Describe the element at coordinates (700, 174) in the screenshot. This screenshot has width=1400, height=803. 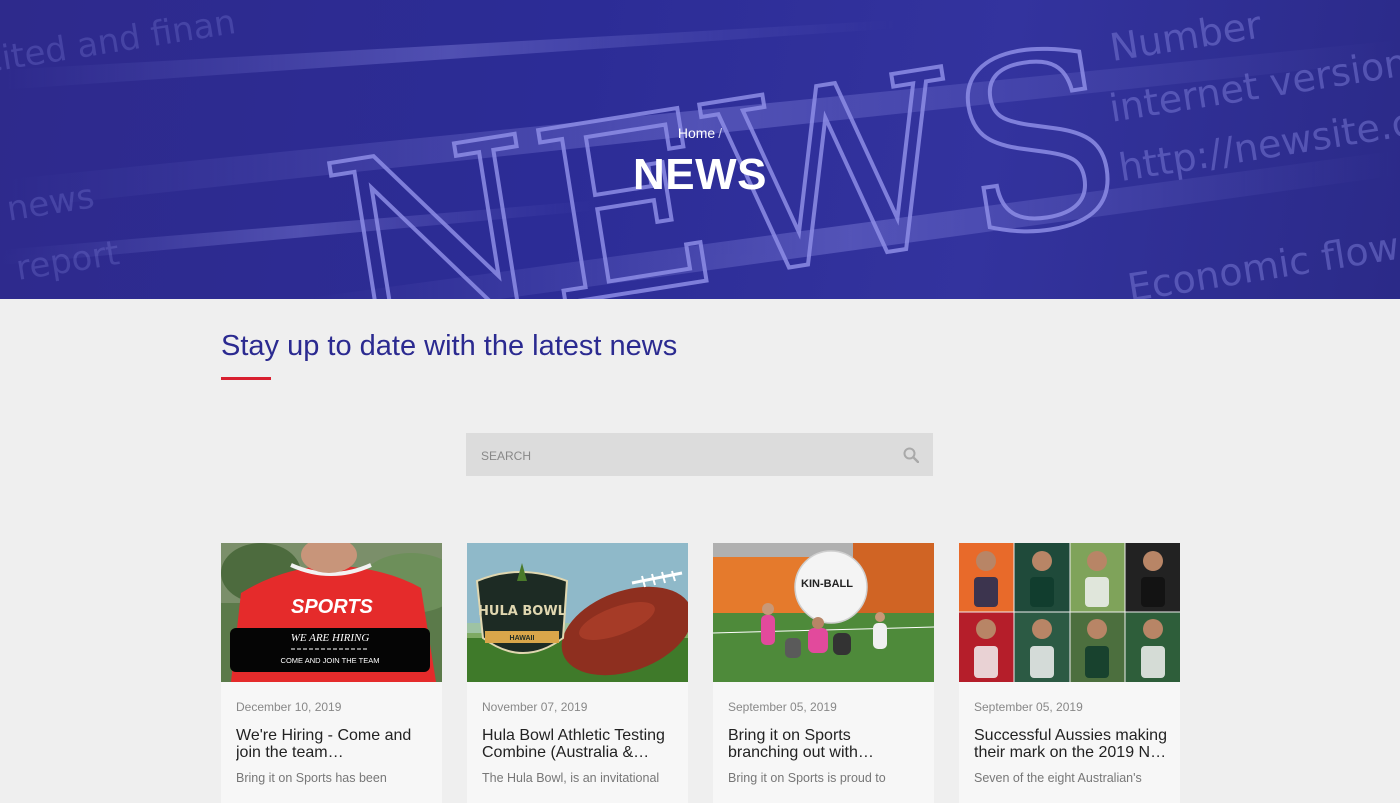
I see `page-title: NEWS` at that location.